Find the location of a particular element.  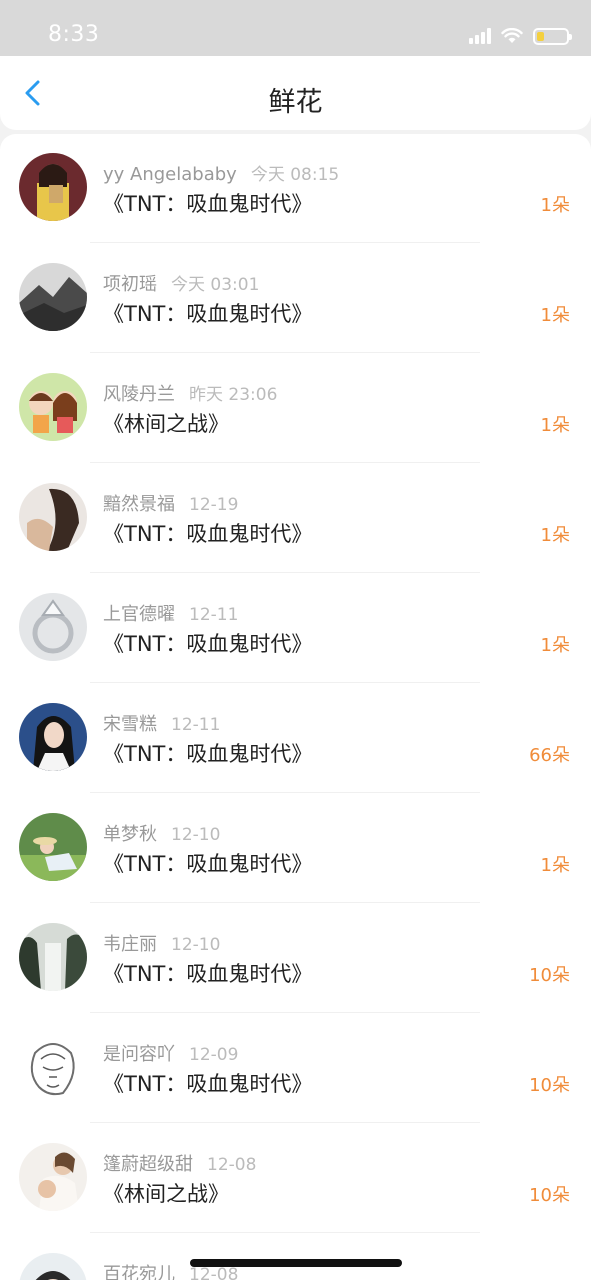

timestamp: 今天 03:01 is located at coordinates (215, 285).